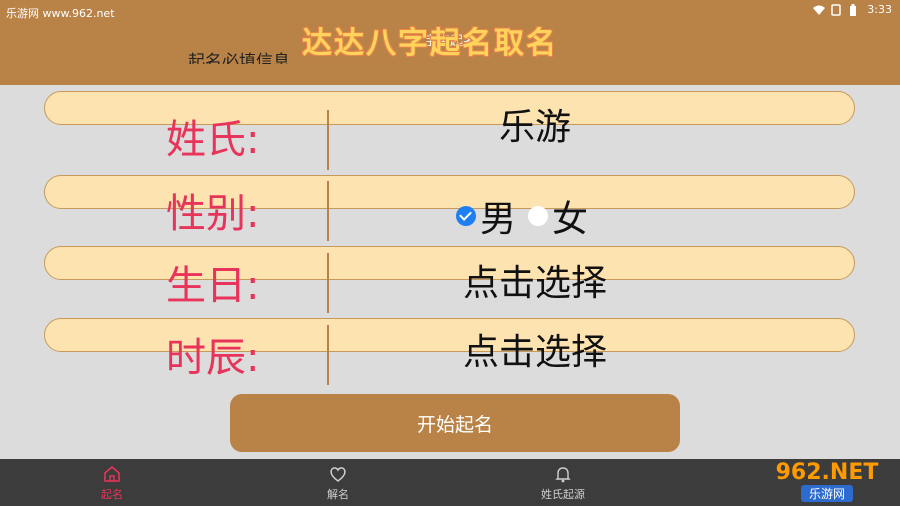  I want to click on heart-icon, so click(338, 474).